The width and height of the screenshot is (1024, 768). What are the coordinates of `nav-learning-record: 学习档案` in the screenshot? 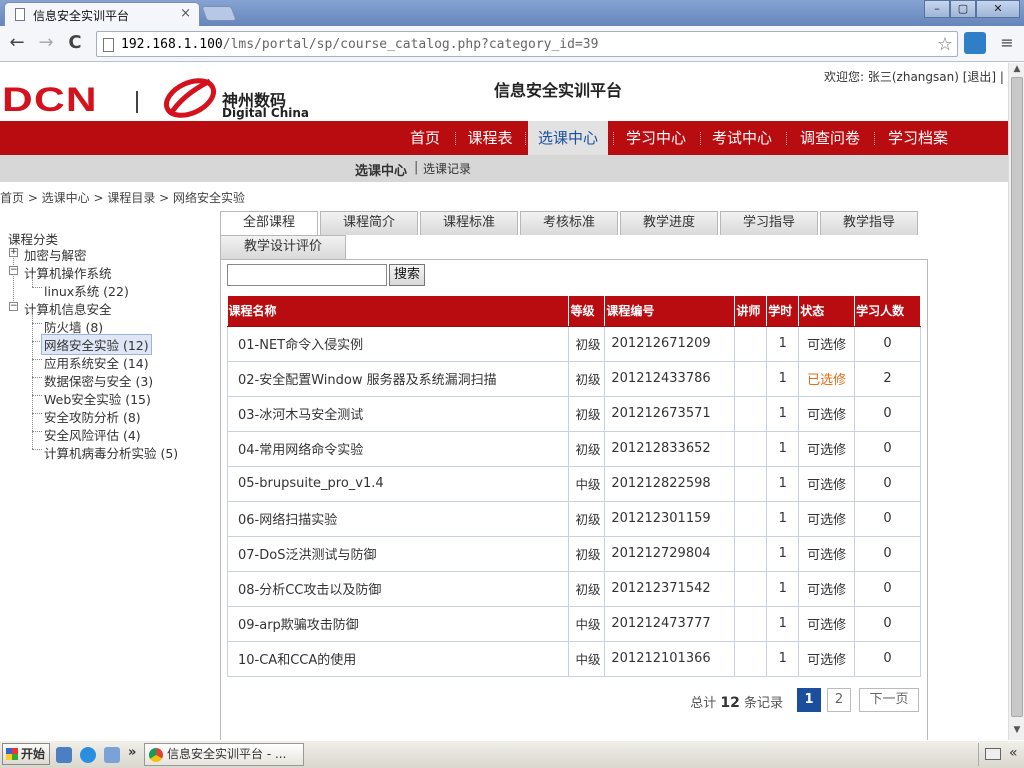 It's located at (918, 138).